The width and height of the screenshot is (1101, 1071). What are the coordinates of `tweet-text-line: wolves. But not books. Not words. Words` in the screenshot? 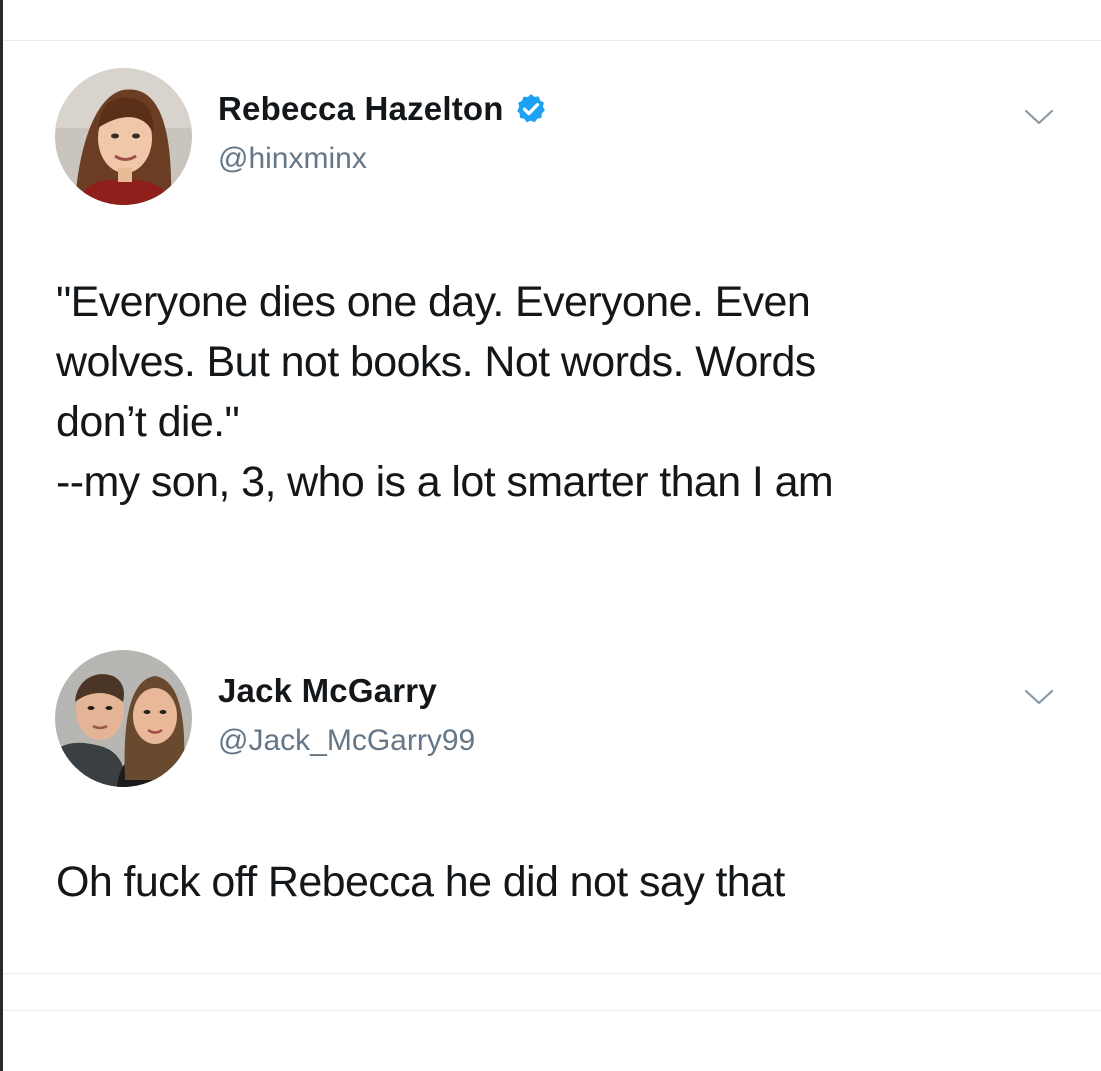 It's located at (436, 362).